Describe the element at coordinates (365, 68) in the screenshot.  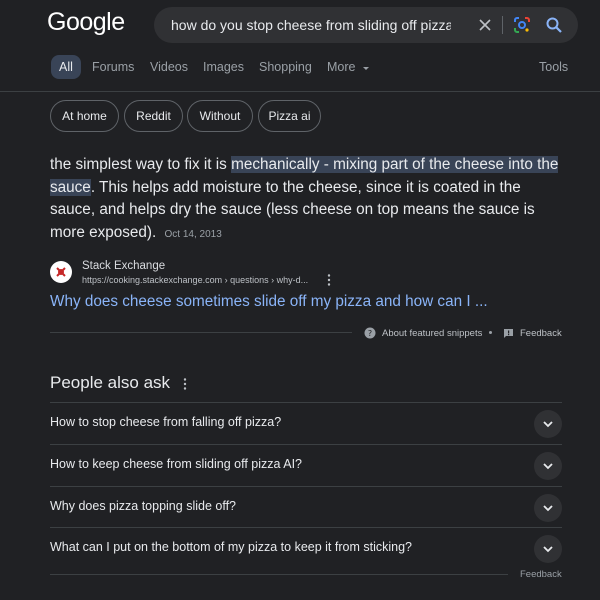
I see `caret-down-icon` at that location.